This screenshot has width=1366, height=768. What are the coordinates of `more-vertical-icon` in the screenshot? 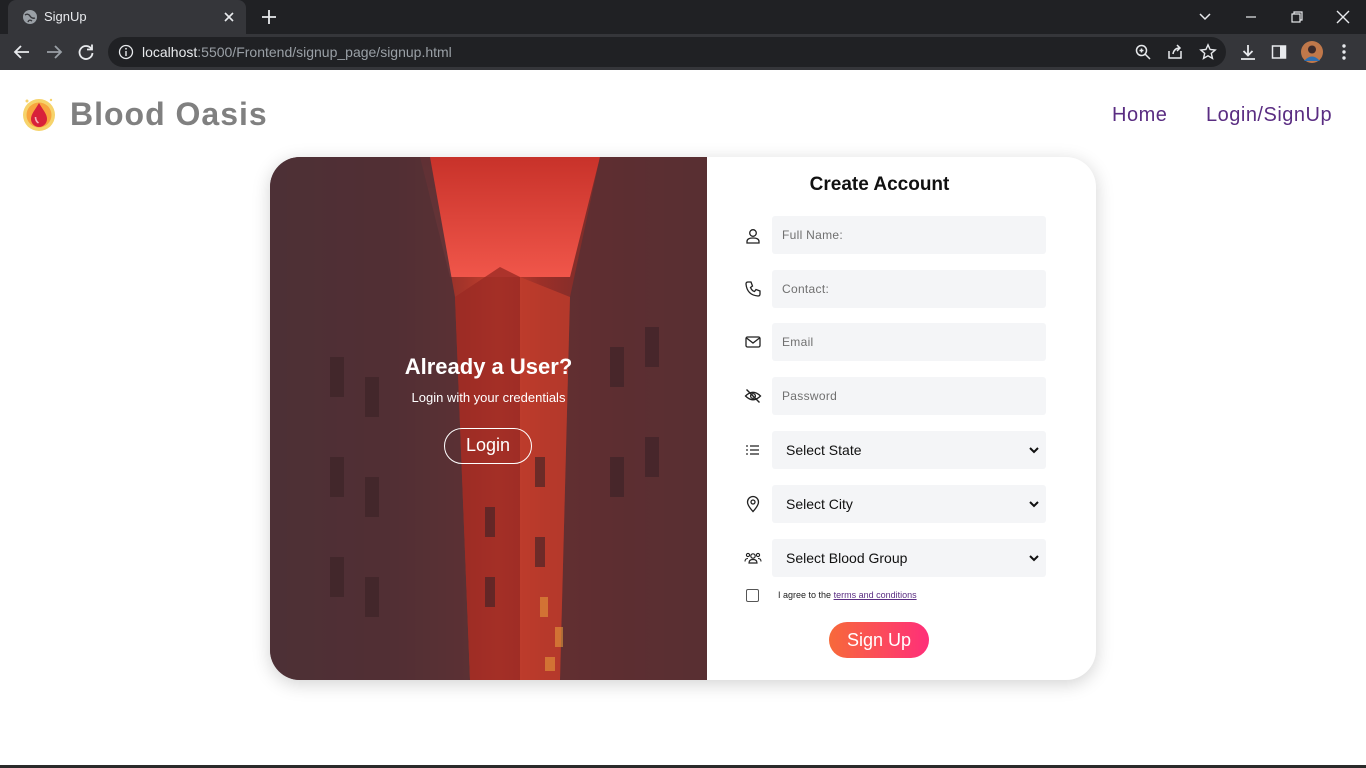 It's located at (1344, 52).